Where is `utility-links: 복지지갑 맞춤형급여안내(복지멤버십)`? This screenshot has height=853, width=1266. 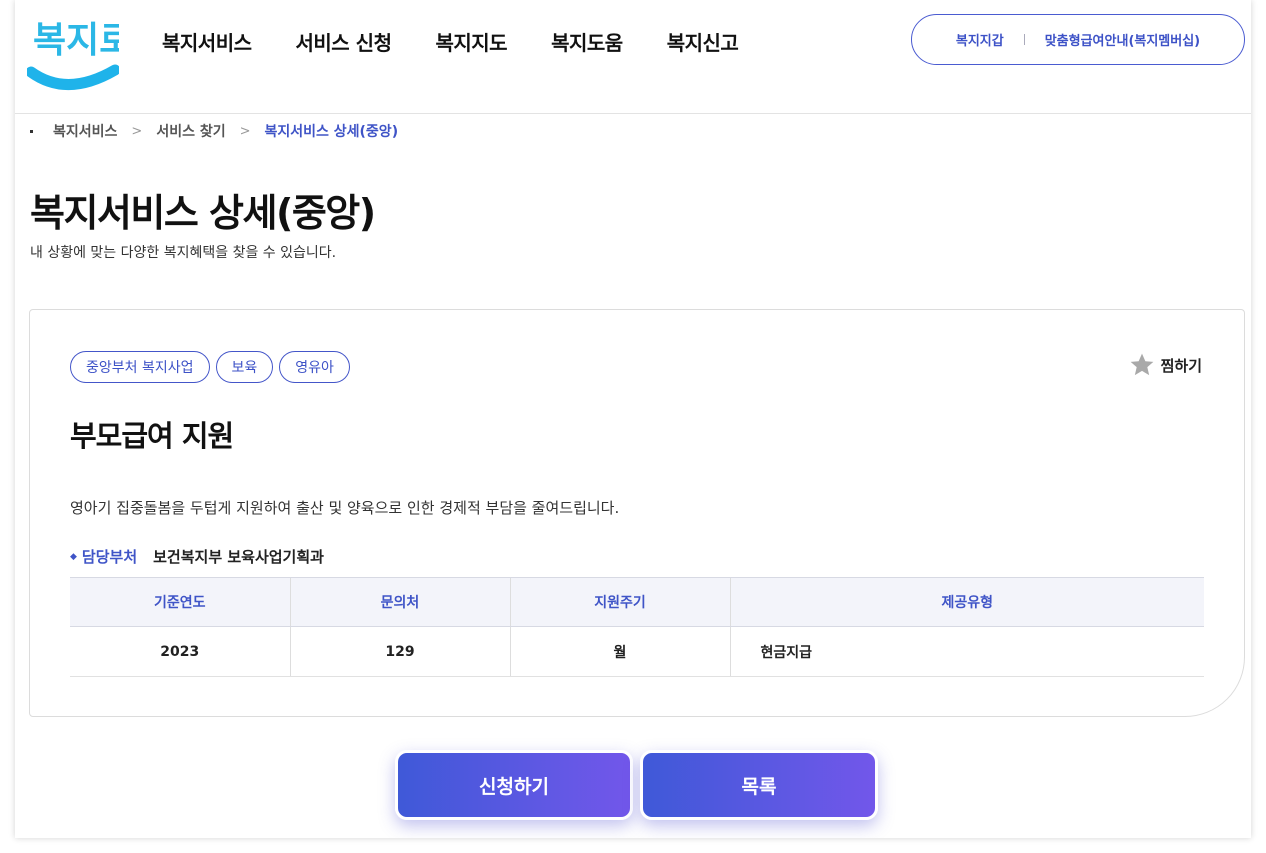
utility-links: 복지지갑 맞춤형급여안내(복지멤버십) is located at coordinates (1078, 39).